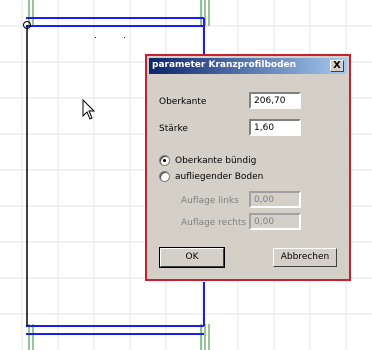 This screenshot has width=372, height=350. I want to click on auflage-links-input: 0,00, so click(275, 199).